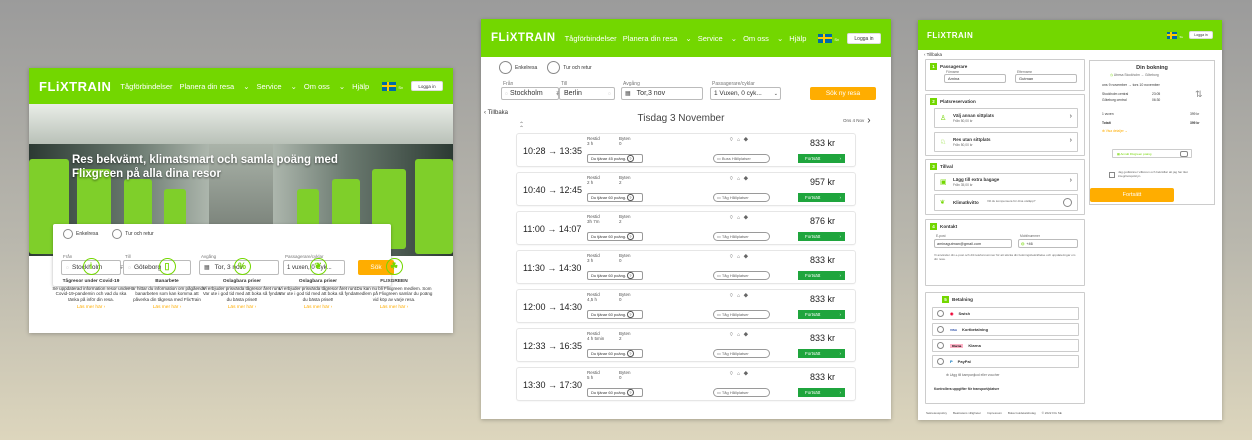 This screenshot has width=1252, height=440. What do you see at coordinates (973, 243) in the screenshot?
I see `email-field: aminagutman@gmail.com` at bounding box center [973, 243].